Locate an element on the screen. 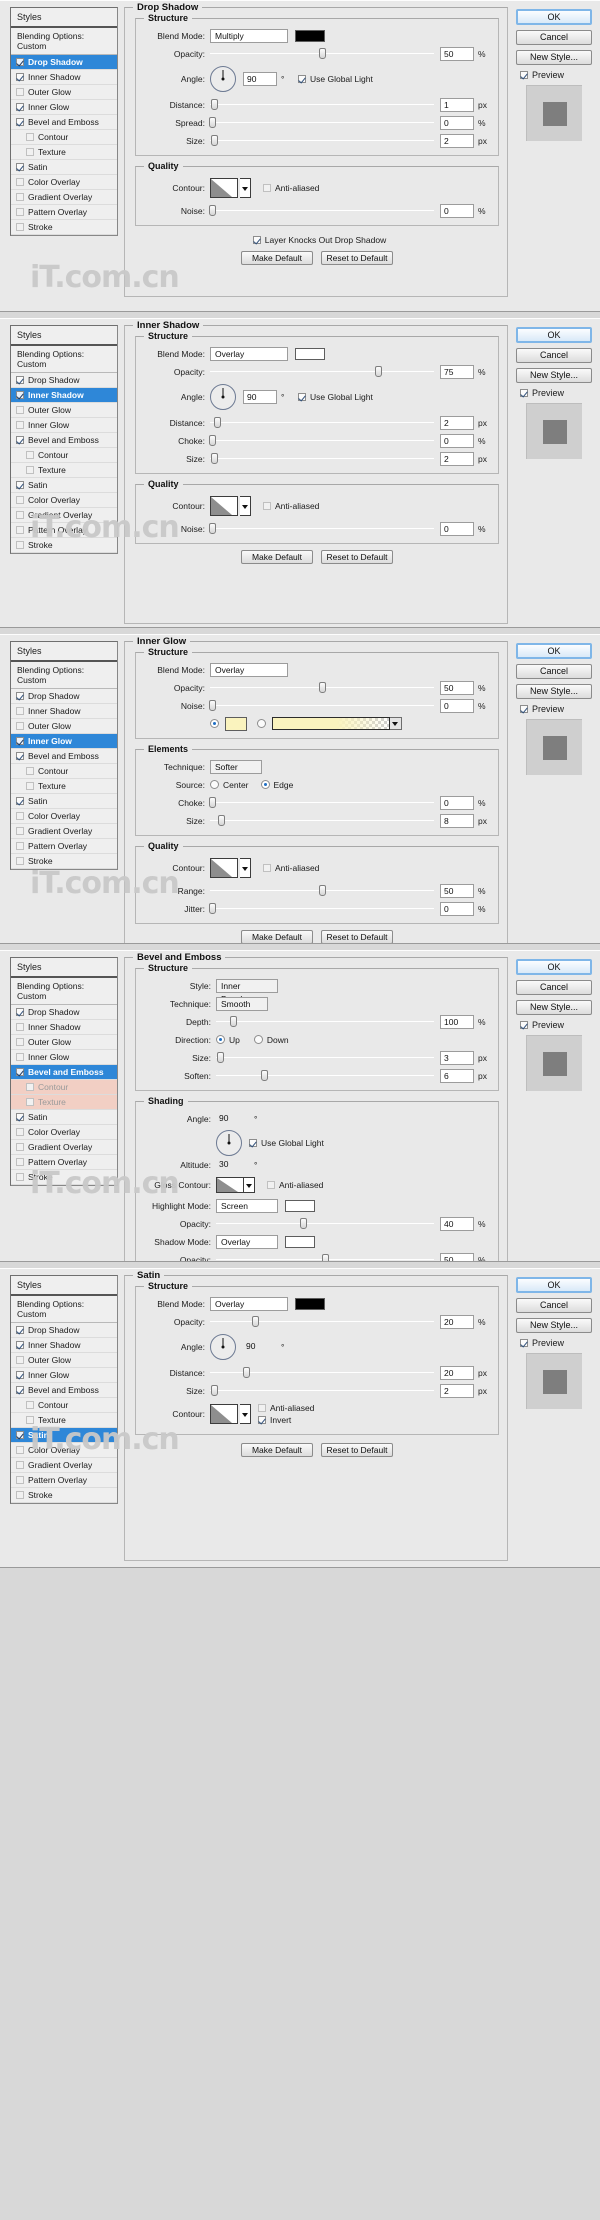 Image resolution: width=600 pixels, height=2220 pixels. checkbox-layer-knocks-out is located at coordinates (256, 239).